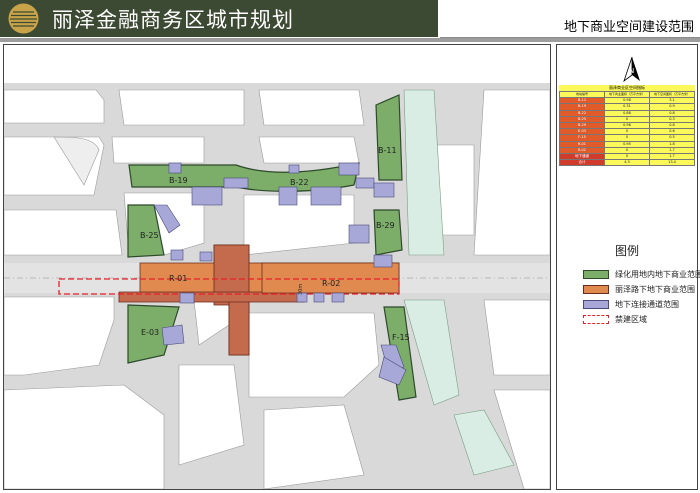 The image size is (700, 493). What do you see at coordinates (149, 235) in the screenshot?
I see `label-b-25: B-25` at bounding box center [149, 235].